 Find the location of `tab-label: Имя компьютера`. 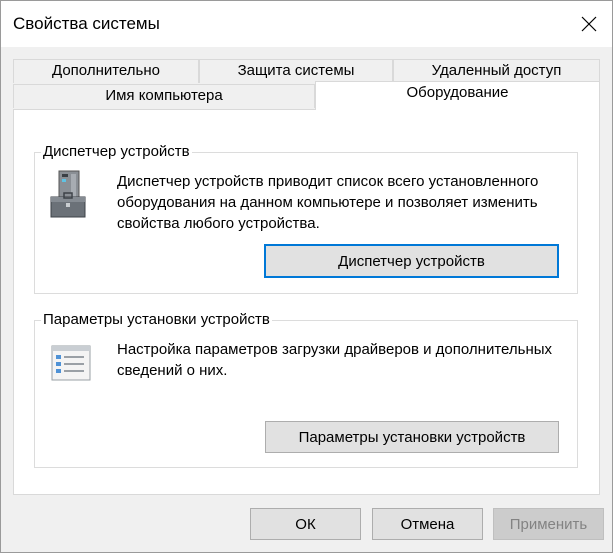

tab-label: Имя компьютера is located at coordinates (164, 95).